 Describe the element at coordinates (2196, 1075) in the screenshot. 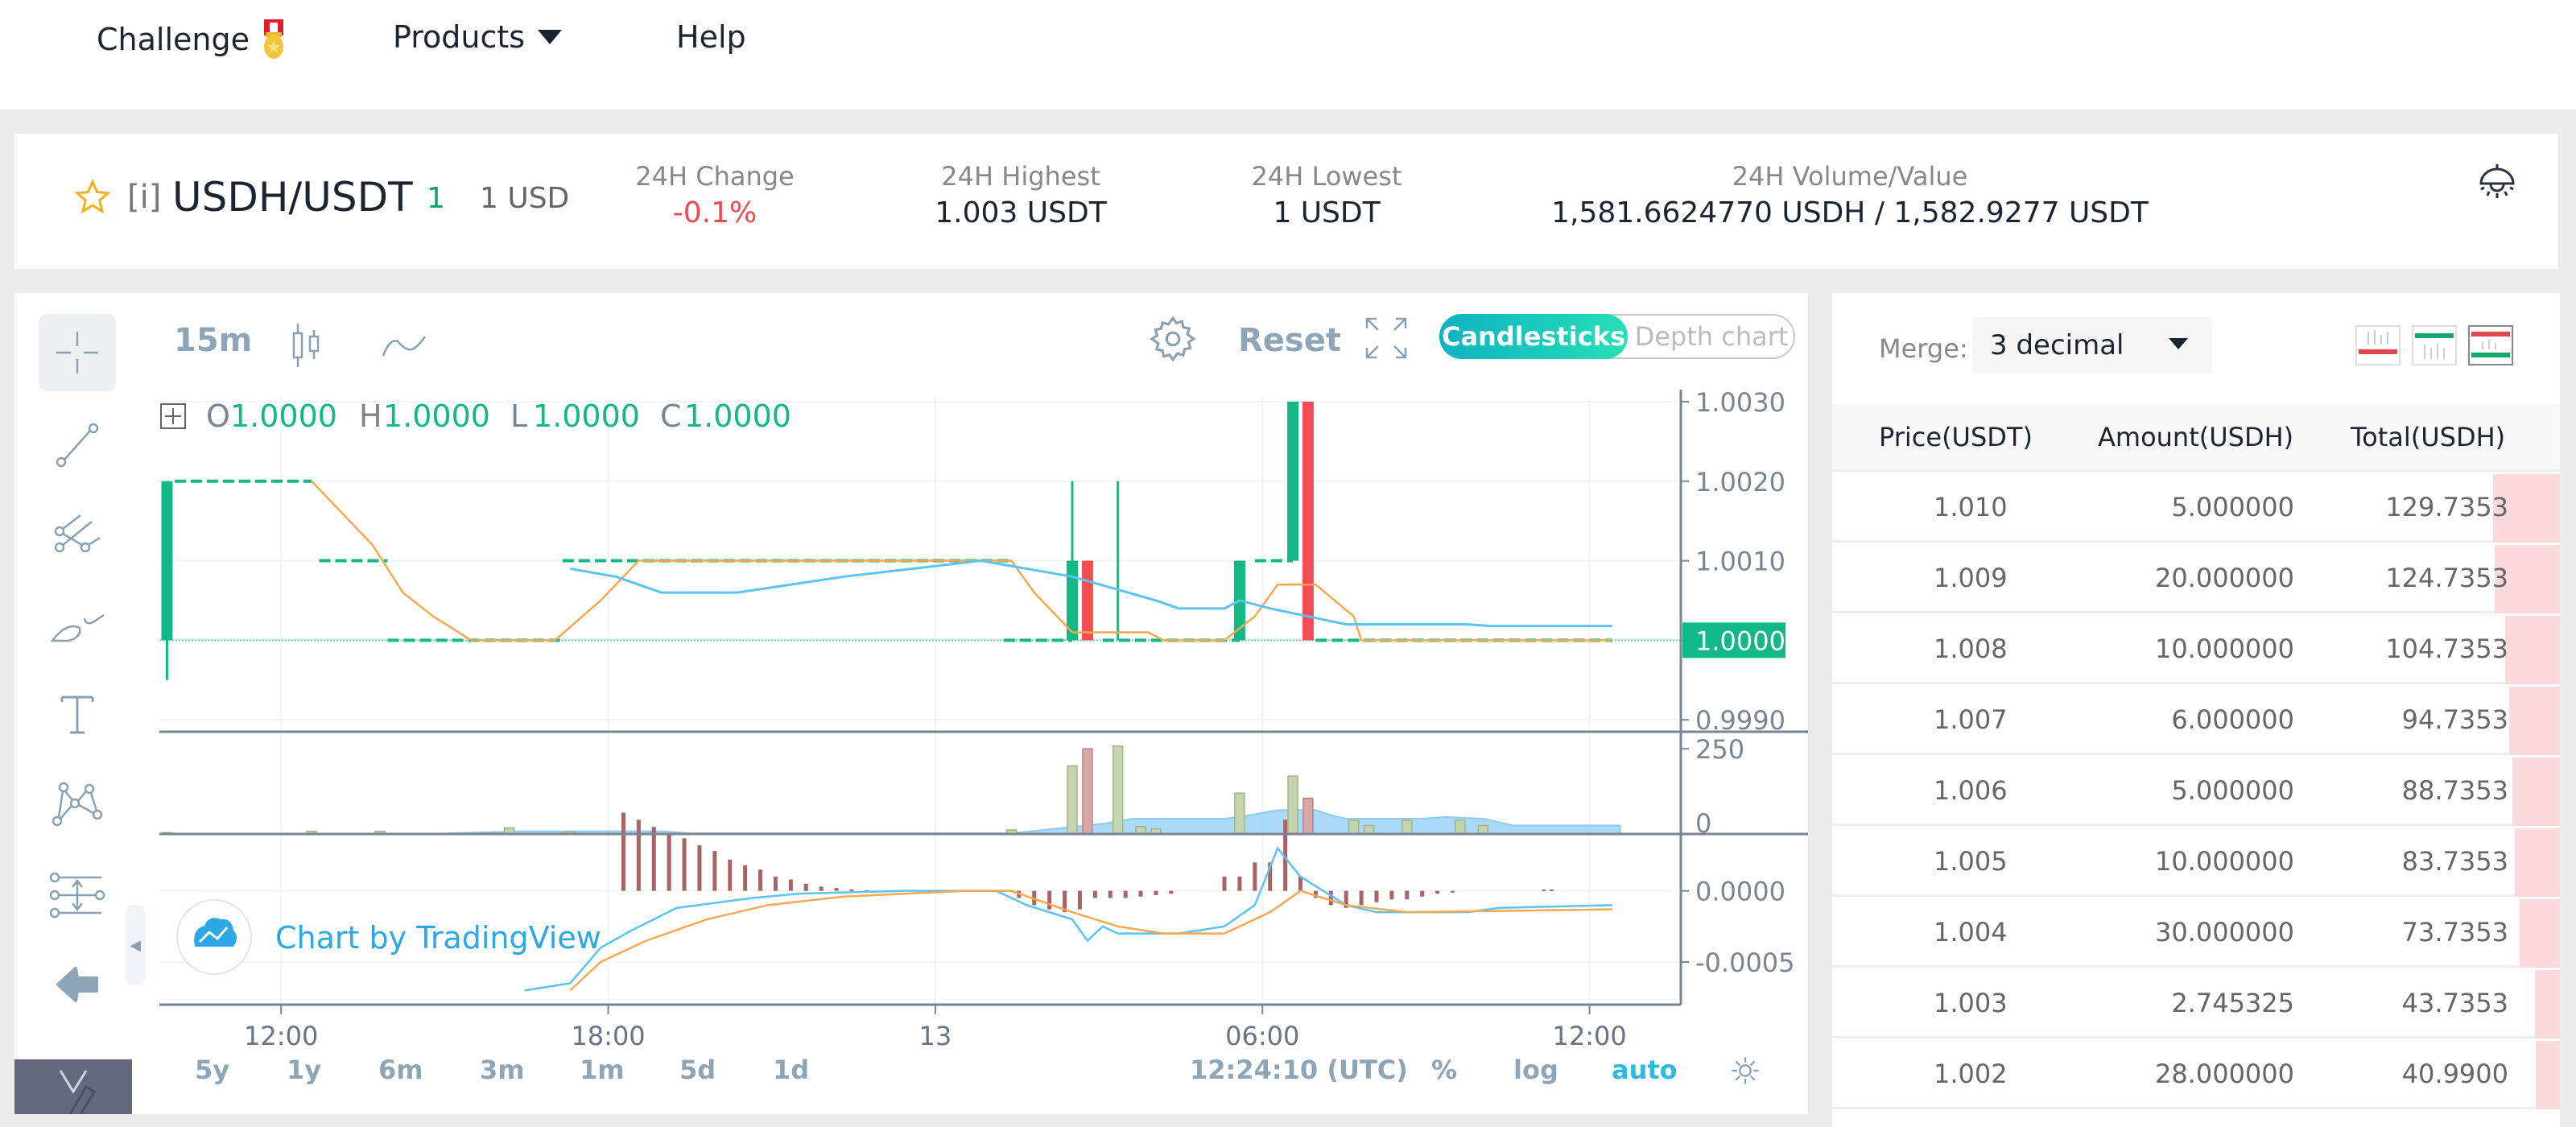

I see `orderbook-row: 1.002 28.000000 40.9900` at that location.